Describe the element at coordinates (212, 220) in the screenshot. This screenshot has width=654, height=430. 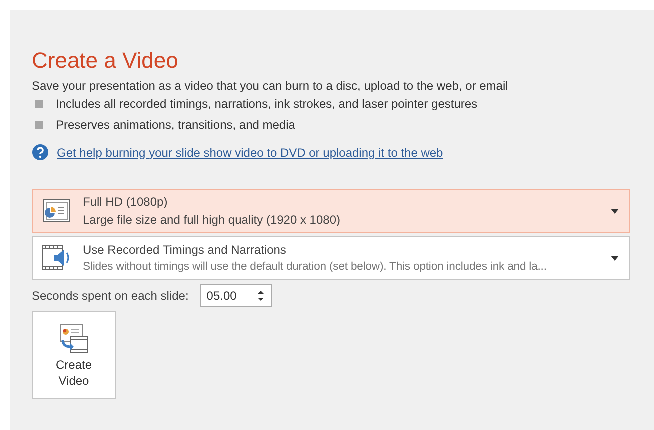
I see `option-description: Large file size and full high quality (1920 x 1080)` at that location.